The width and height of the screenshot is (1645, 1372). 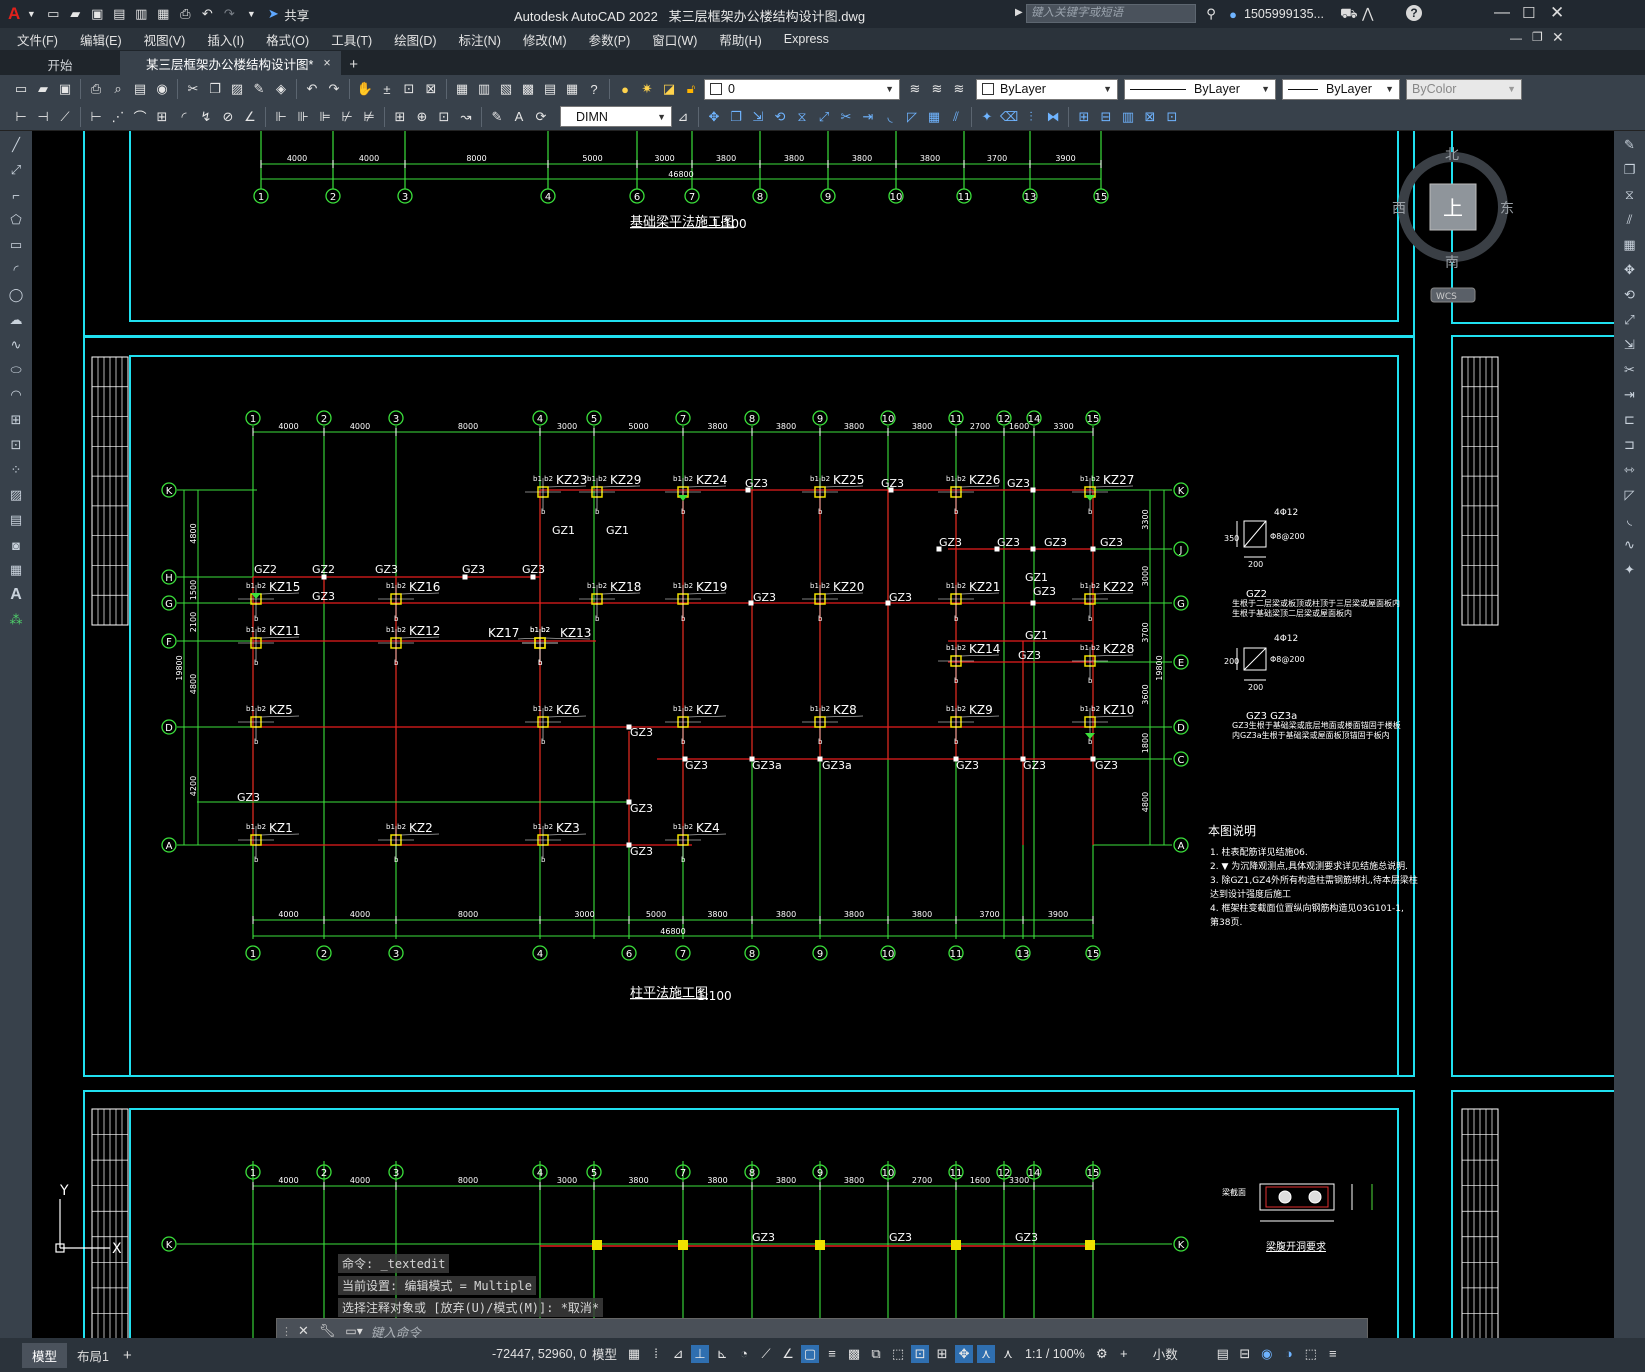 What do you see at coordinates (806, 39) in the screenshot?
I see `menu-express: Express` at bounding box center [806, 39].